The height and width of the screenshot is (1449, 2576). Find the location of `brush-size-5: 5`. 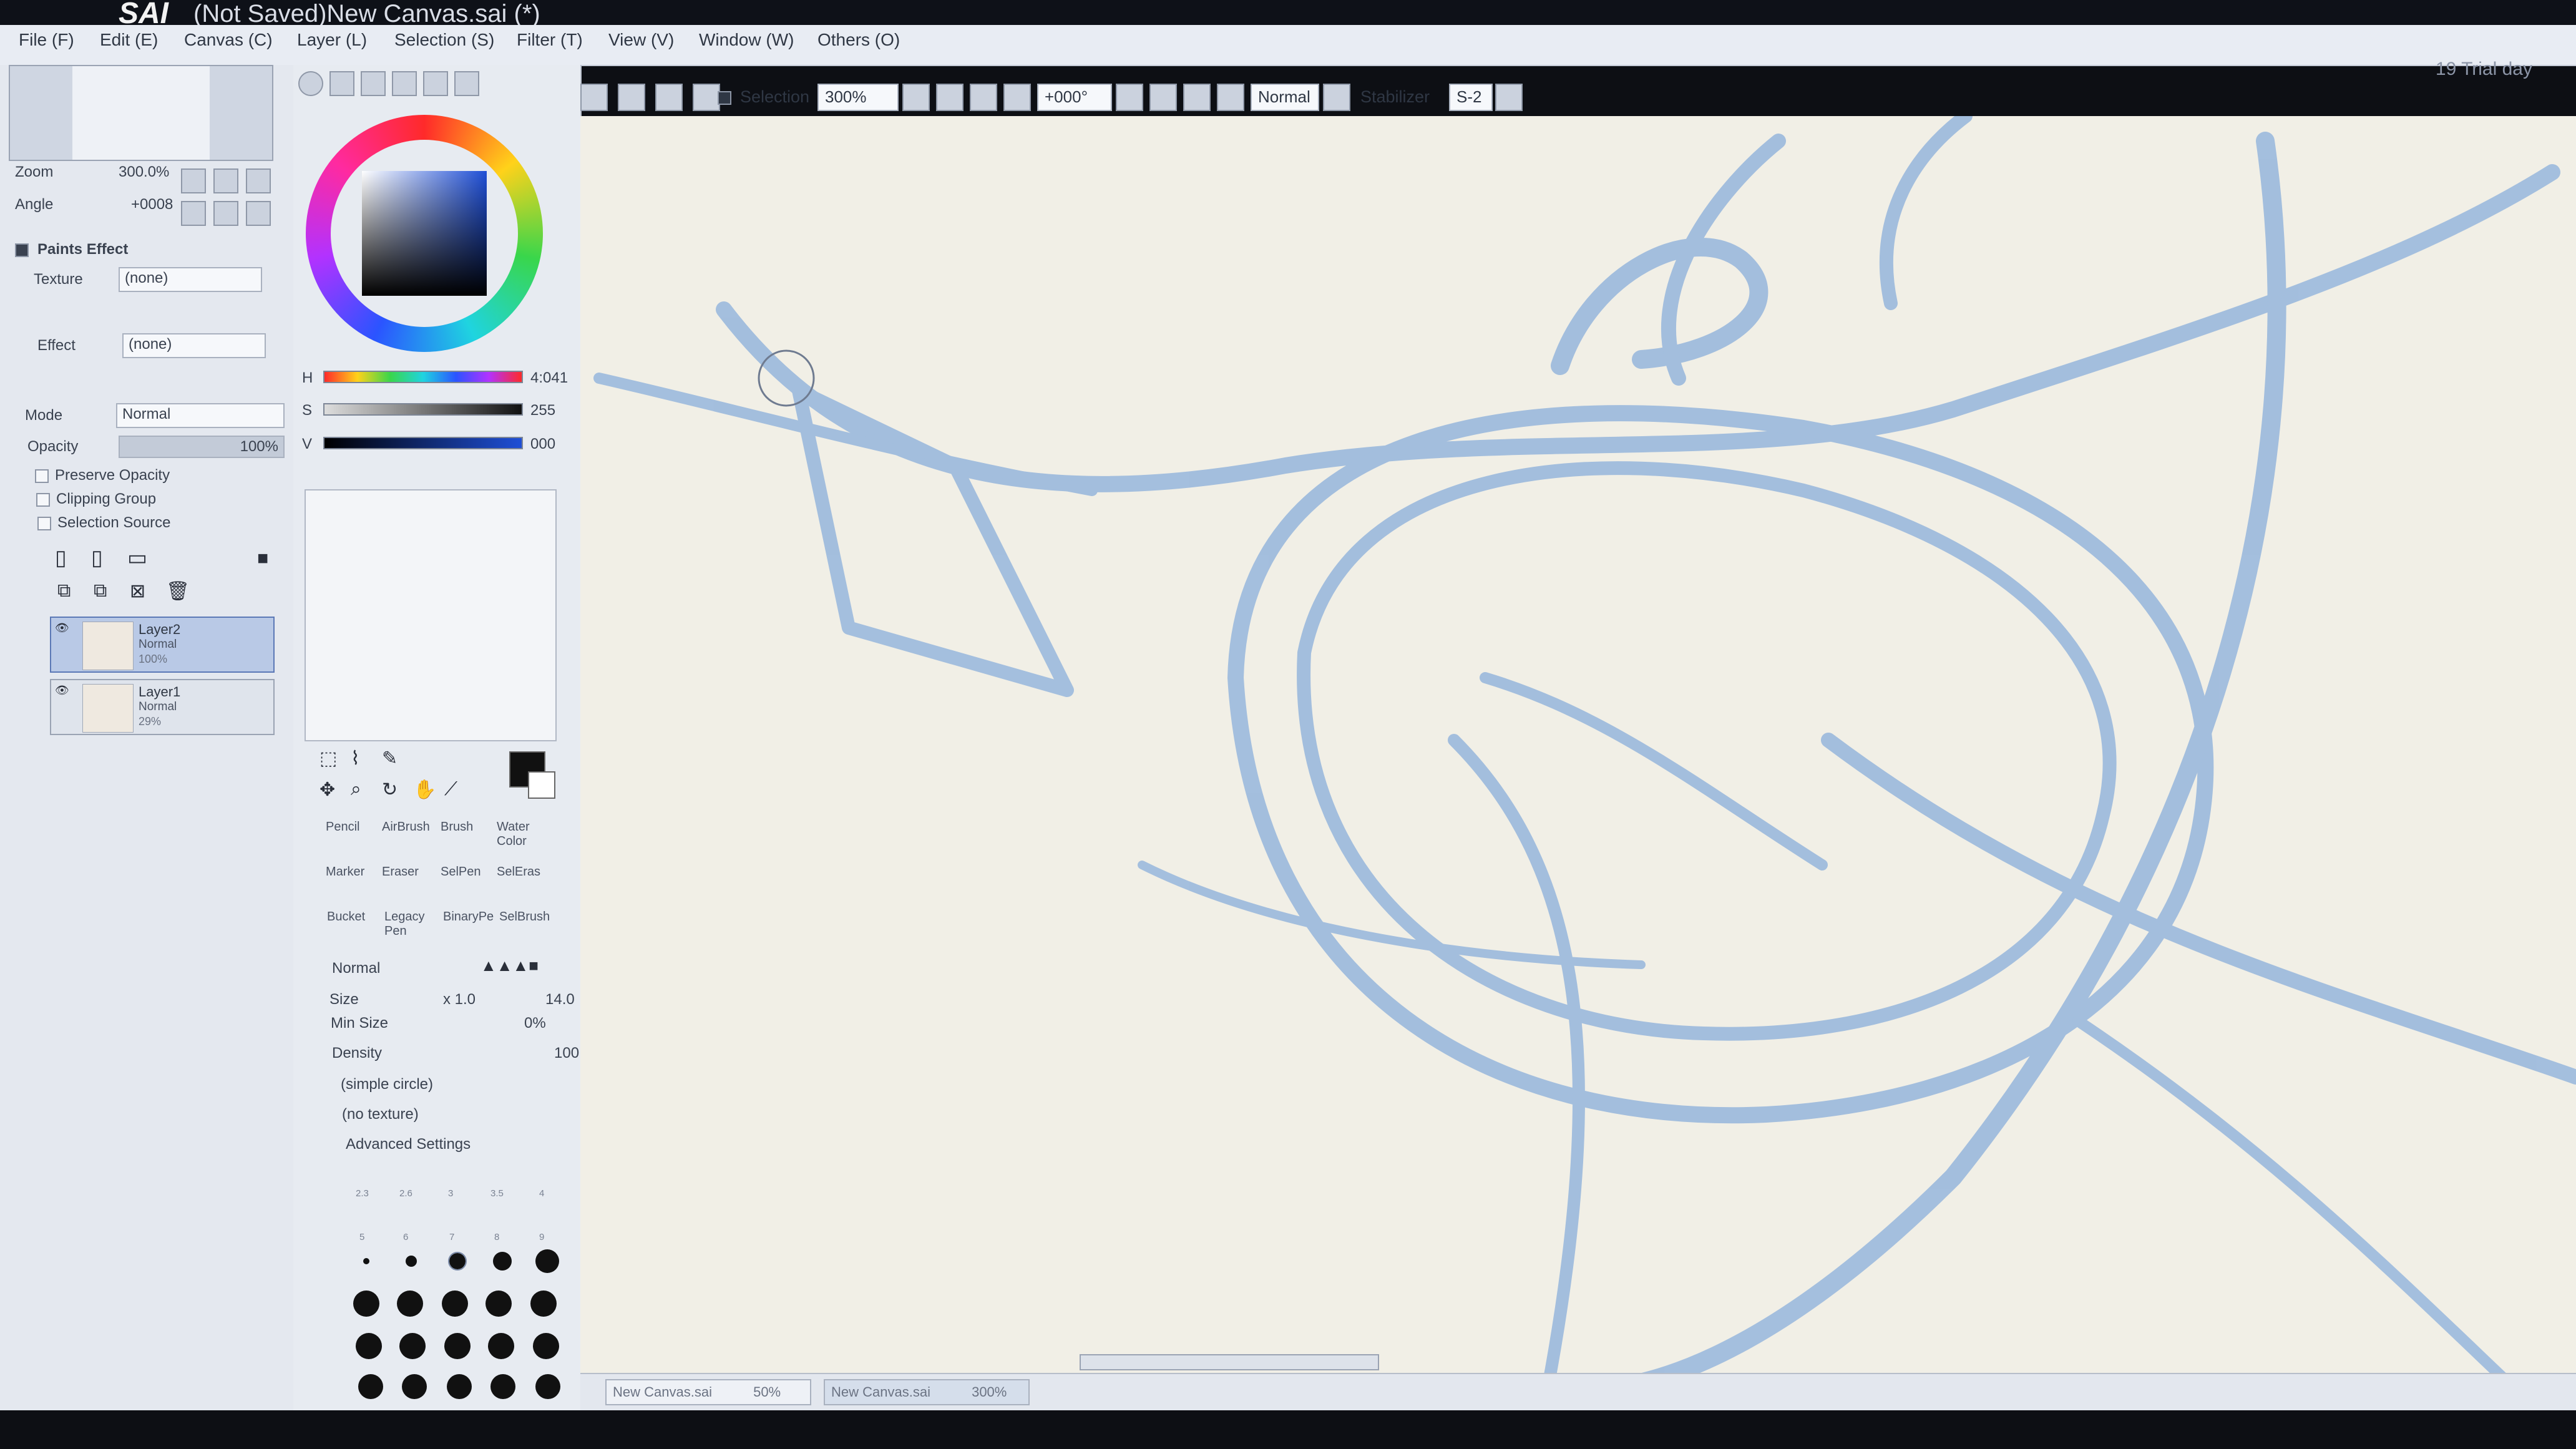

brush-size-5: 5 is located at coordinates (361, 1237).